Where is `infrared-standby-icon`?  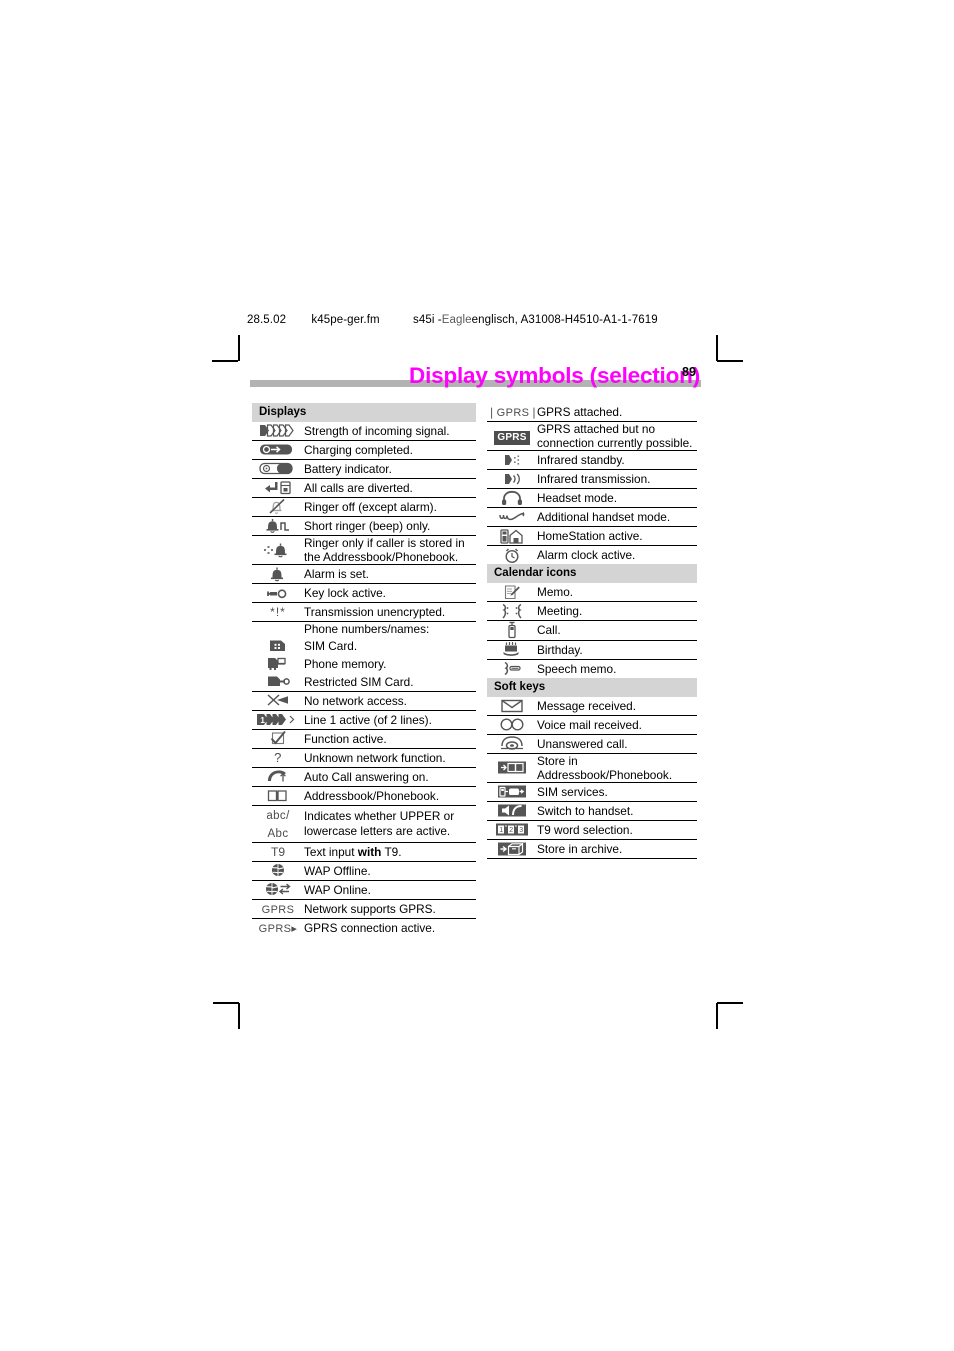
infrared-standby-icon is located at coordinates (512, 460).